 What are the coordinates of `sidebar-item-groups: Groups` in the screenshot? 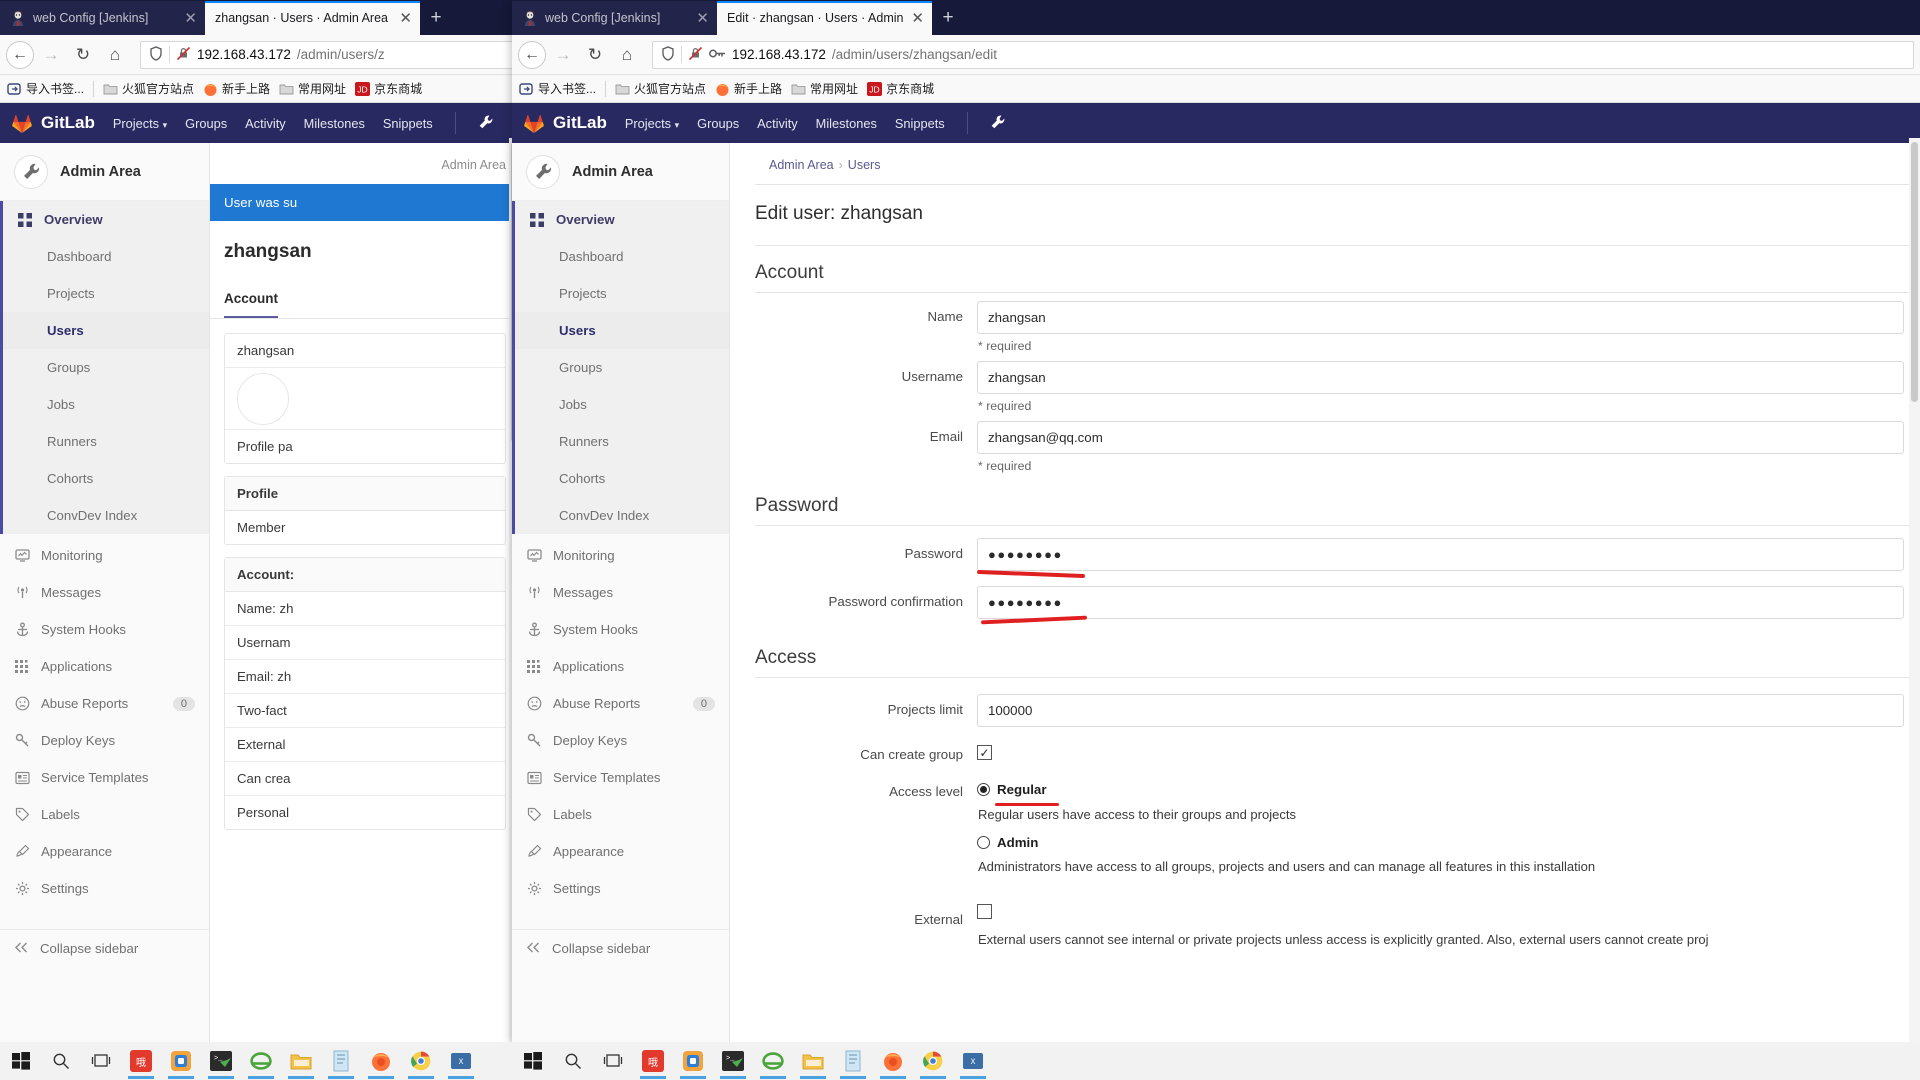 It's located at (106, 367).